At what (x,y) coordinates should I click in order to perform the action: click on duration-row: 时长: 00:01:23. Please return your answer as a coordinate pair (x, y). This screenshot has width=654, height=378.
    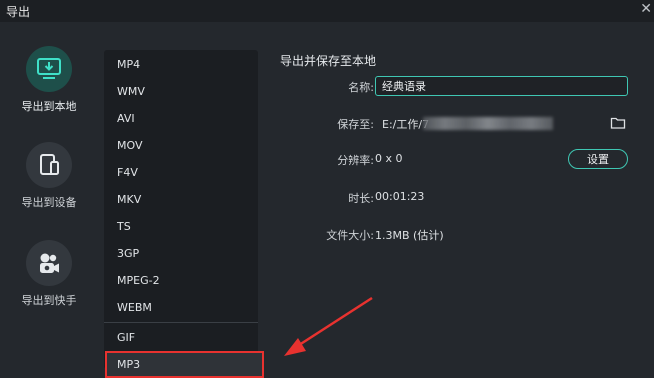
    Looking at the image, I should click on (465, 198).